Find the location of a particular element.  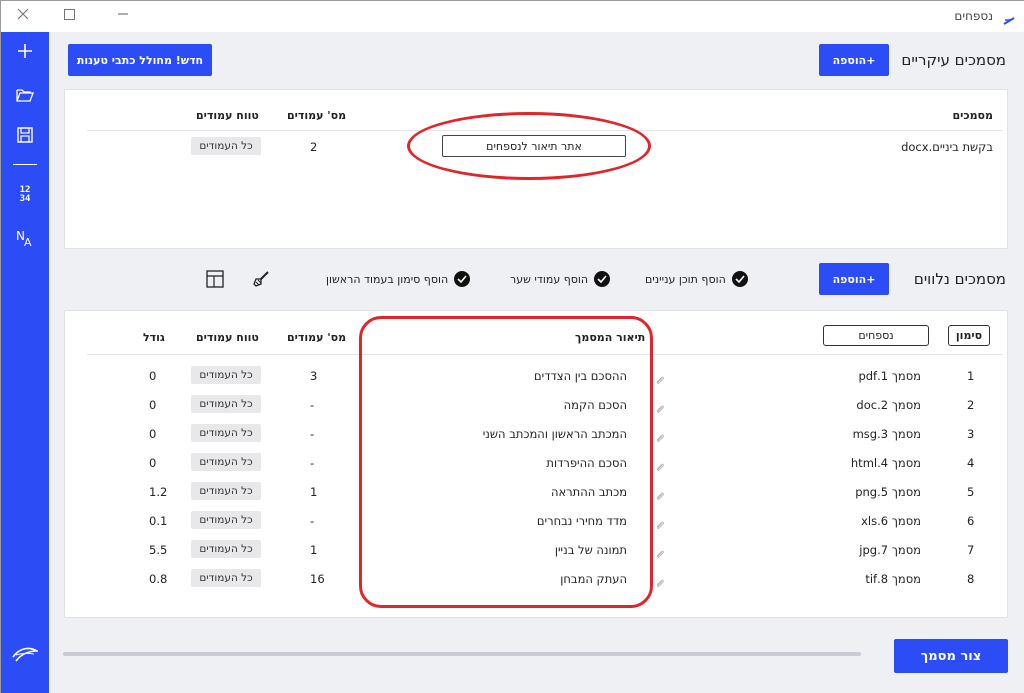

row-mark: 2 is located at coordinates (971, 405).